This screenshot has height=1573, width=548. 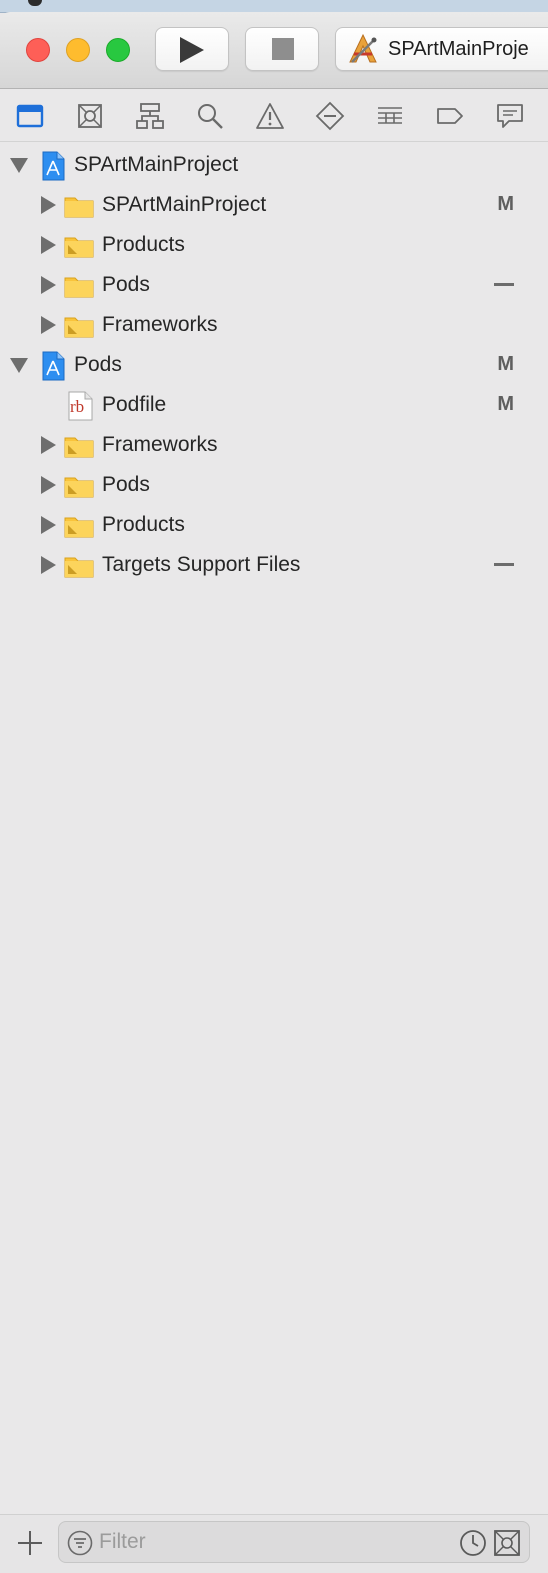 I want to click on close-window-button, so click(x=38, y=50).